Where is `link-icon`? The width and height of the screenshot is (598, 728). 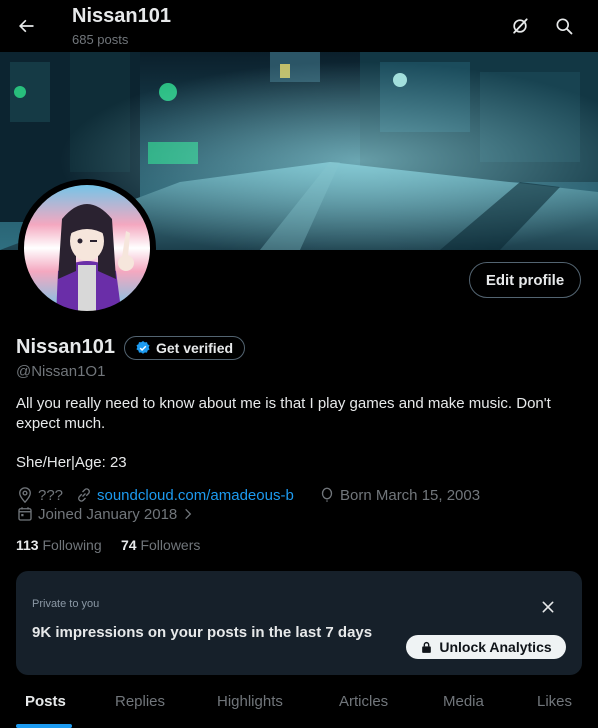 link-icon is located at coordinates (84, 495).